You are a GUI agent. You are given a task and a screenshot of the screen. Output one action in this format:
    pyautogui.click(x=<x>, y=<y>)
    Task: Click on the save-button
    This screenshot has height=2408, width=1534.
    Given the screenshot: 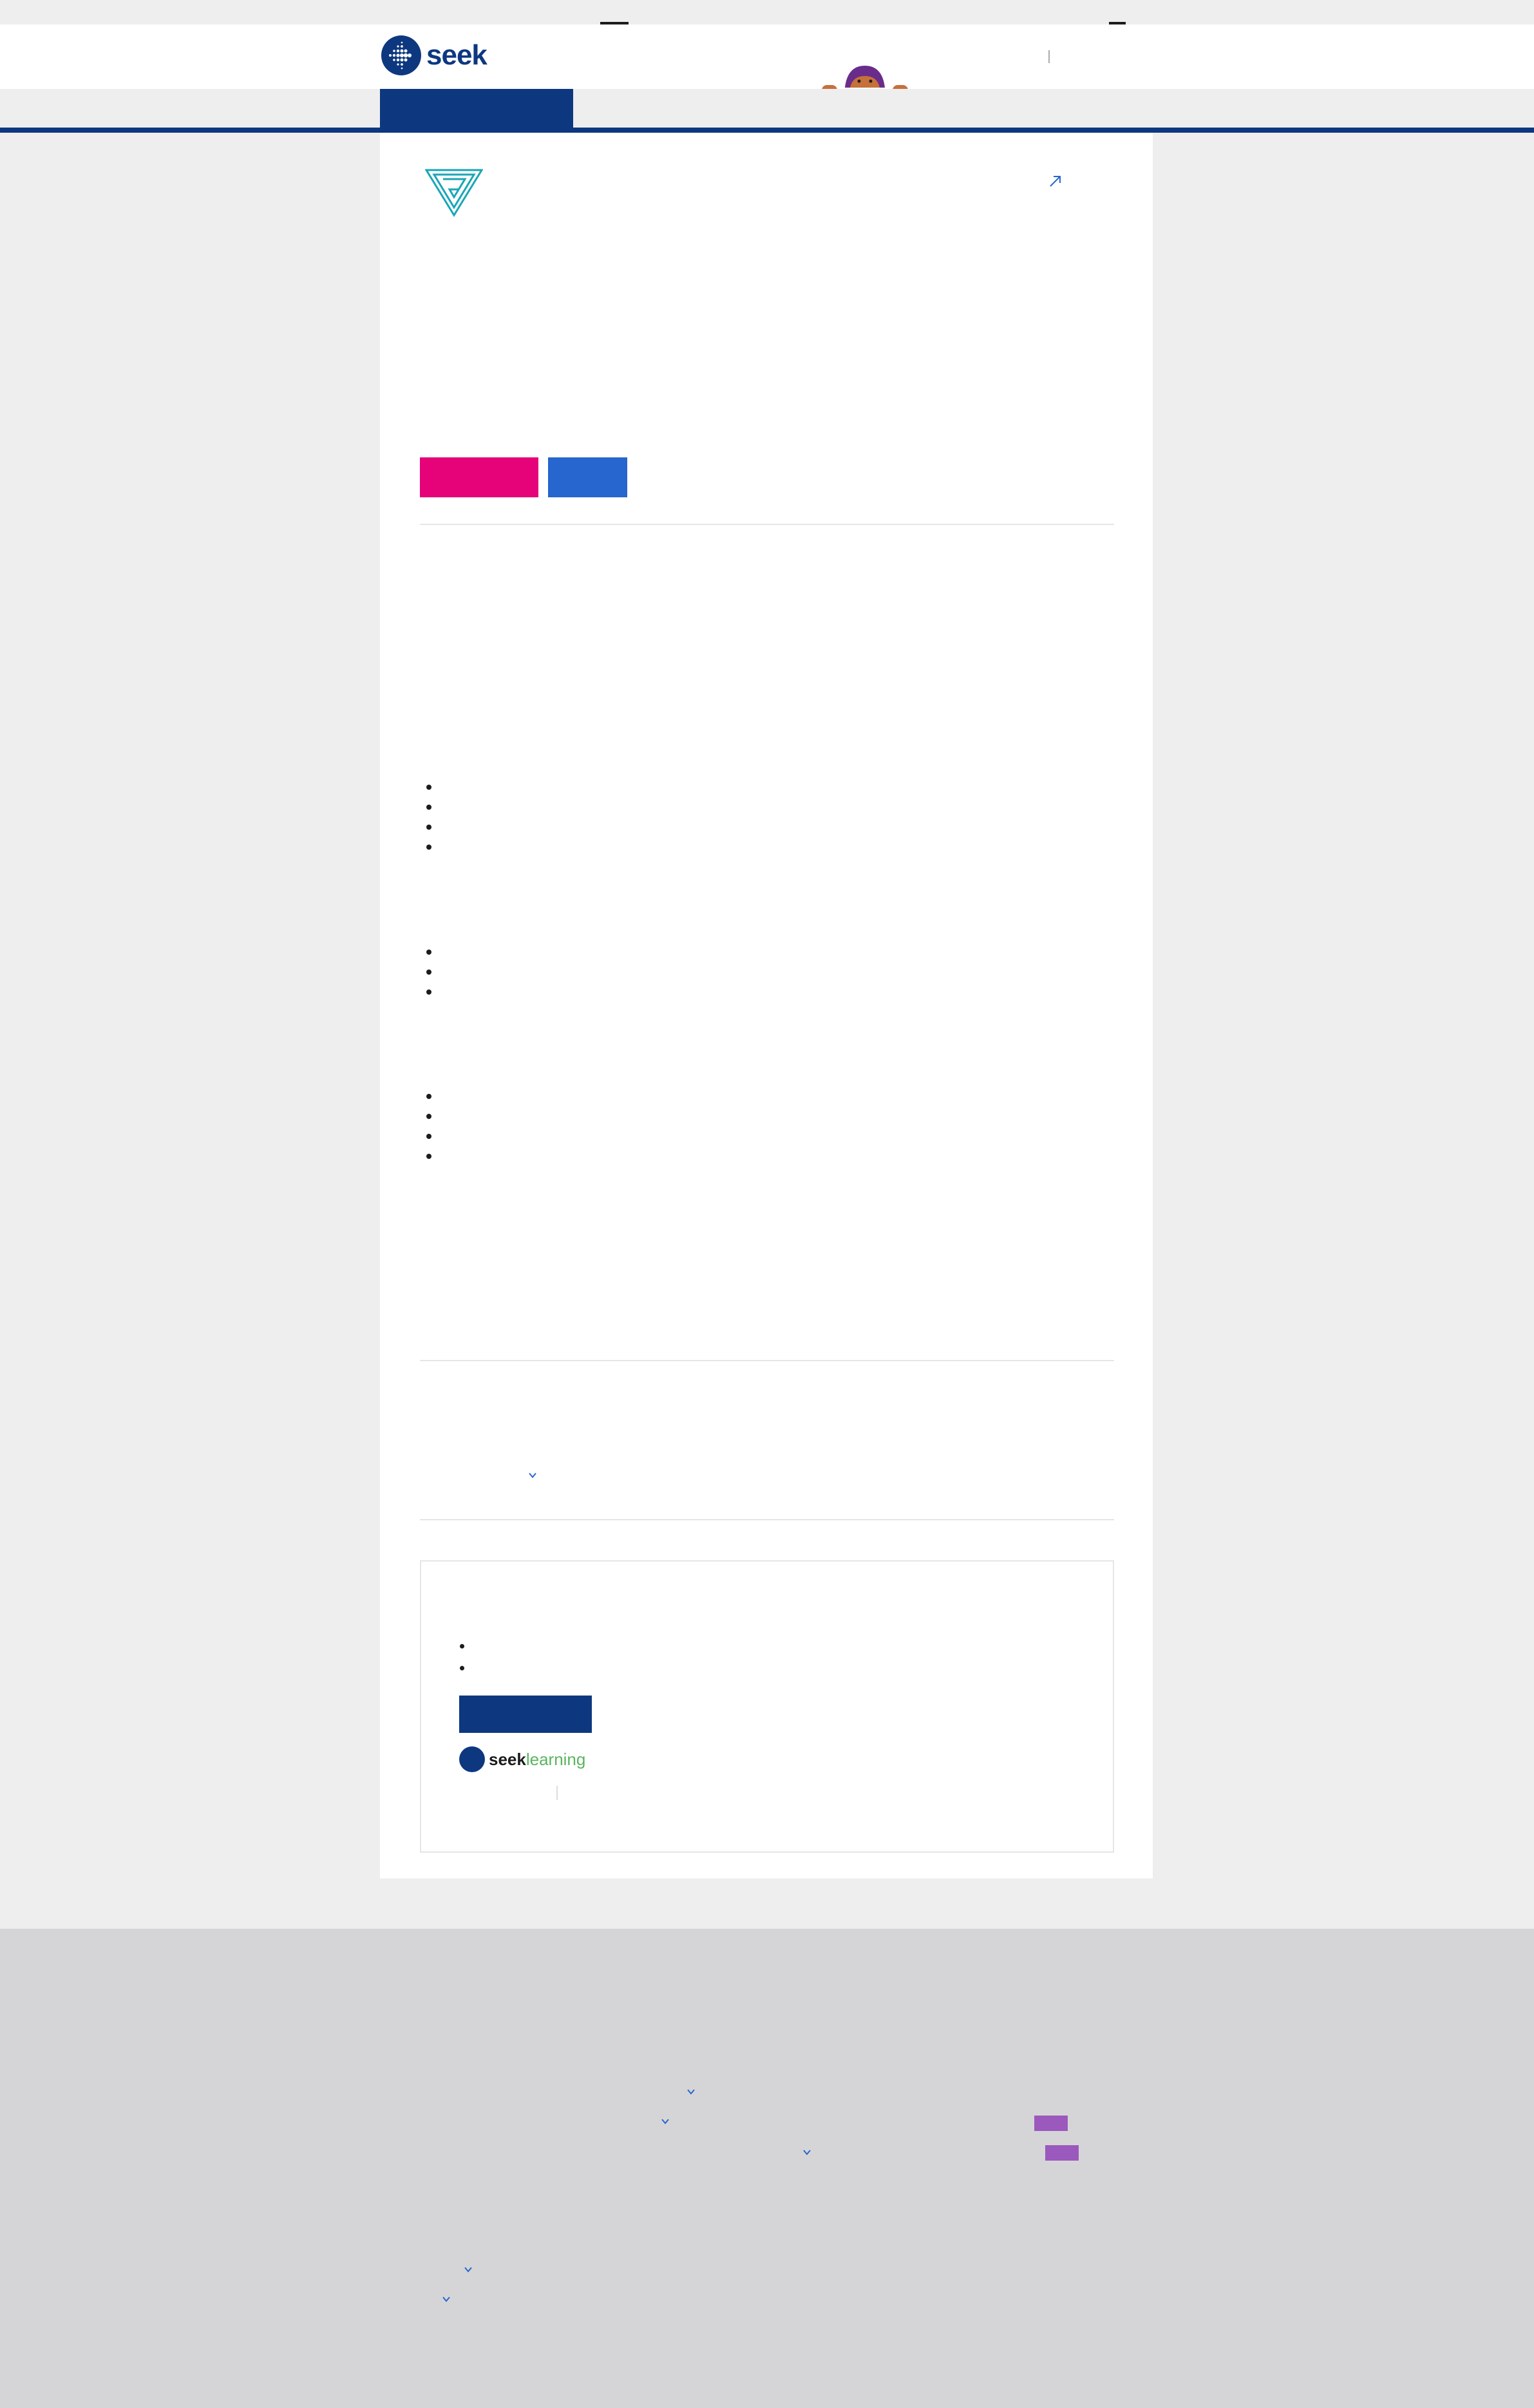 What is the action you would take?
    pyautogui.click(x=588, y=477)
    